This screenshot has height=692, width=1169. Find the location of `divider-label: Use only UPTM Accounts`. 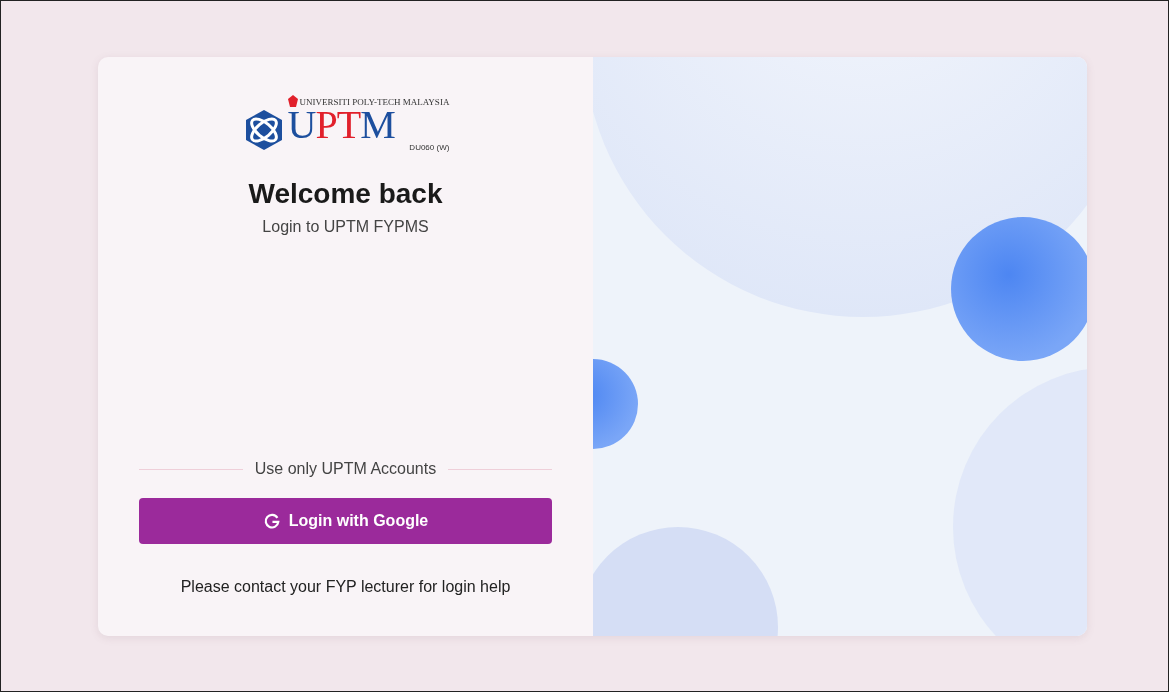

divider-label: Use only UPTM Accounts is located at coordinates (345, 469).